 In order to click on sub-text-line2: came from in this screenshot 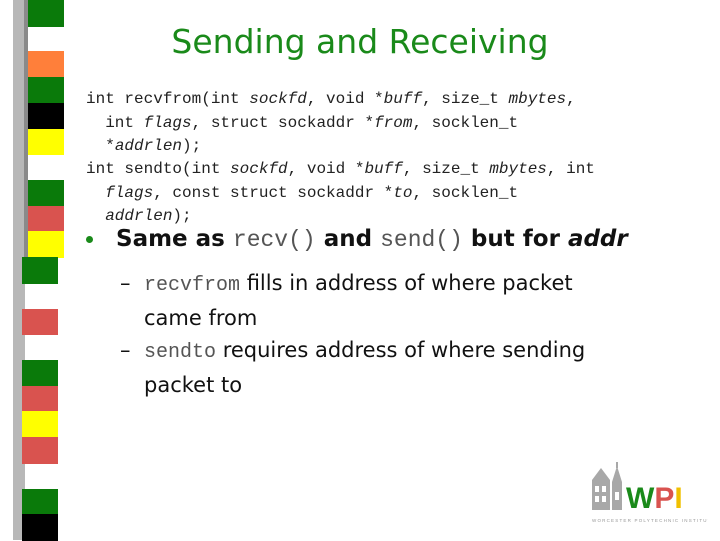, I will do `click(201, 318)`.